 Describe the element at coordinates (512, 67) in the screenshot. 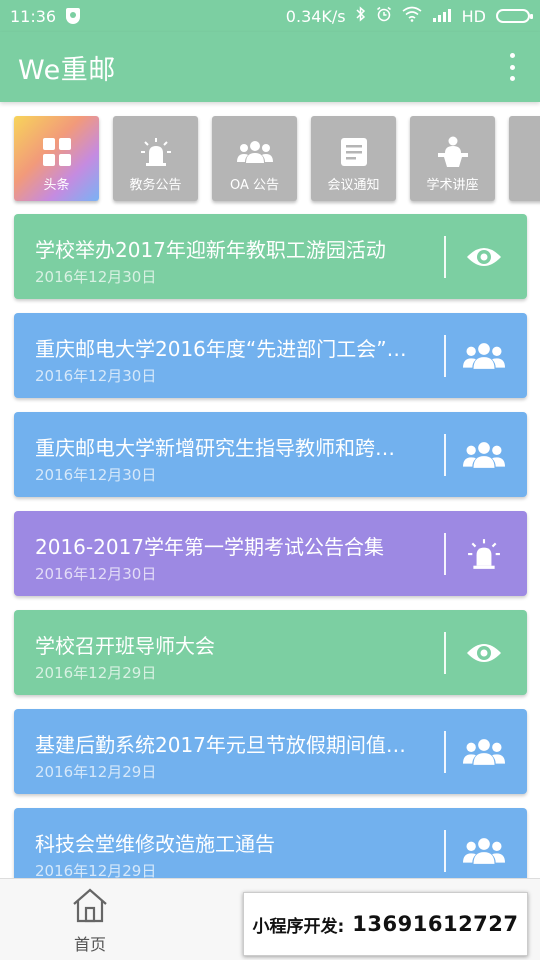

I see `more-vert-icon` at that location.